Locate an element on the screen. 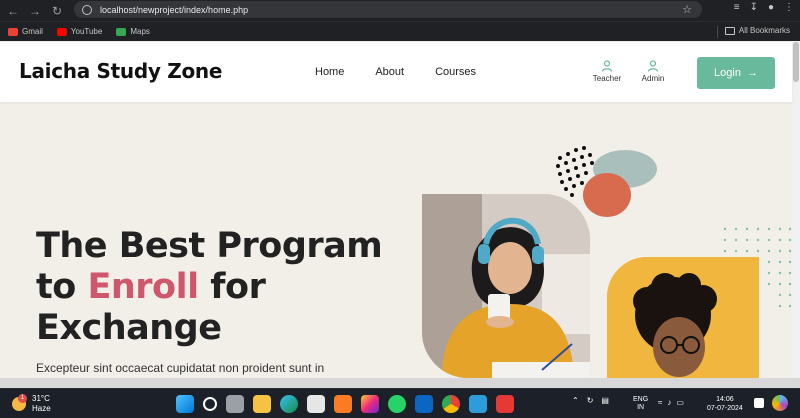 The image size is (800, 418). scroll-thumb is located at coordinates (796, 62).